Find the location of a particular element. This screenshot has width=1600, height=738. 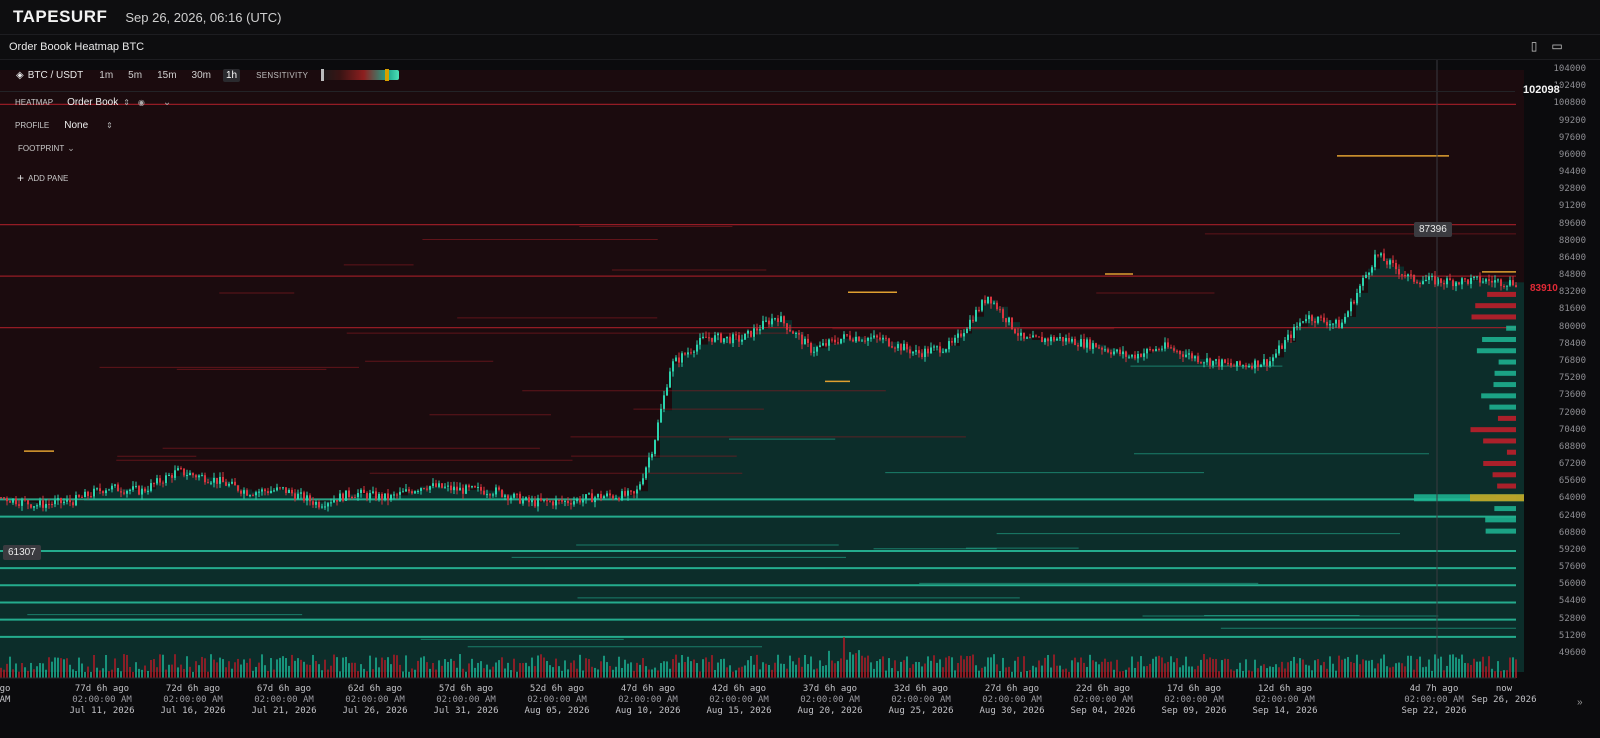

scroll-right-icon: » is located at coordinates (1580, 702).